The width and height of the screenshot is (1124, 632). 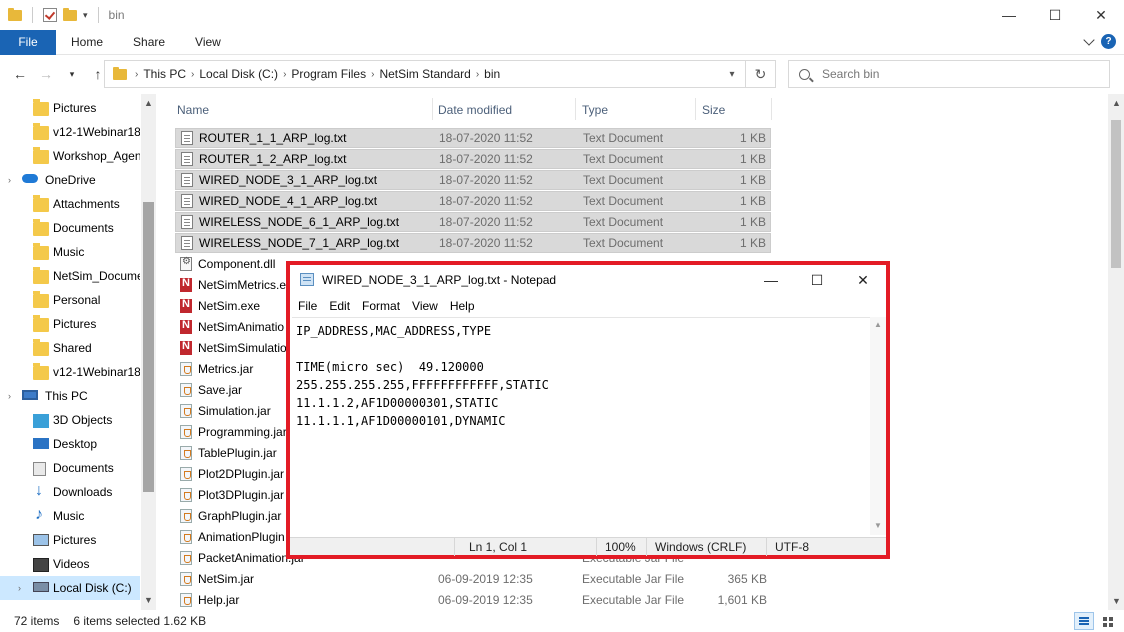 I want to click on search-placeholder: Search bin, so click(x=850, y=74).